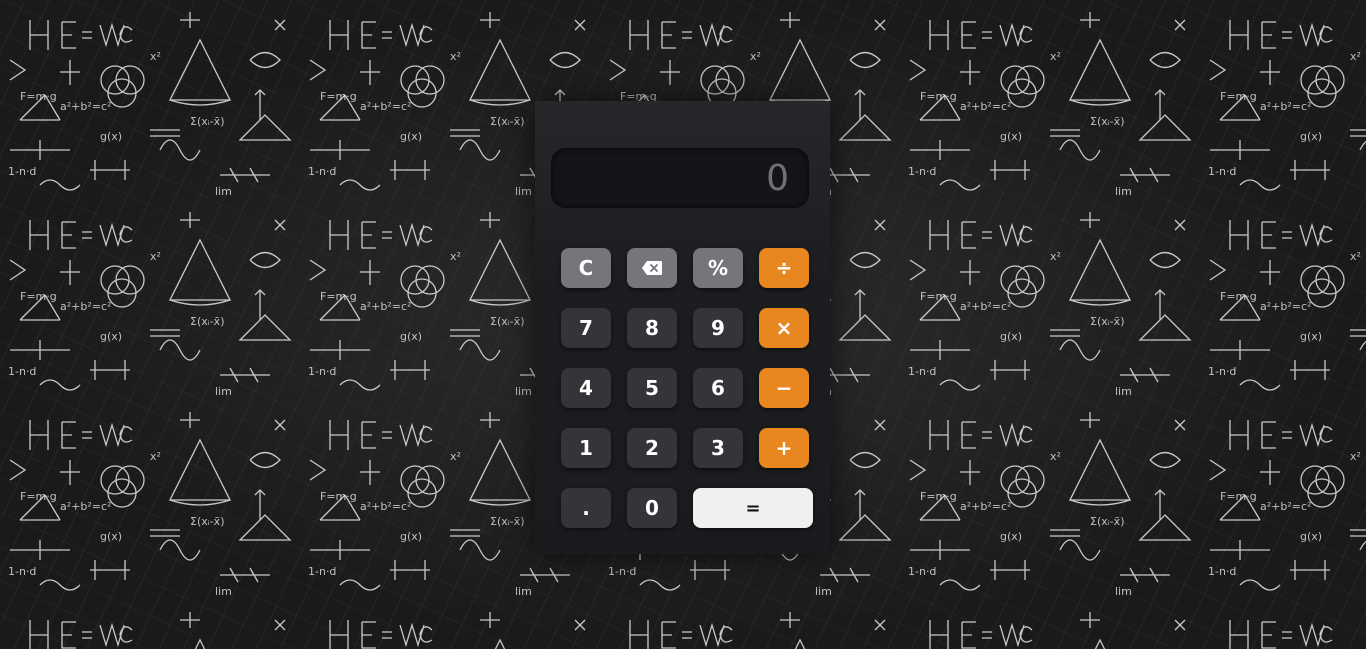 The width and height of the screenshot is (1366, 649). Describe the element at coordinates (718, 448) in the screenshot. I see `digit-3-button: 3` at that location.